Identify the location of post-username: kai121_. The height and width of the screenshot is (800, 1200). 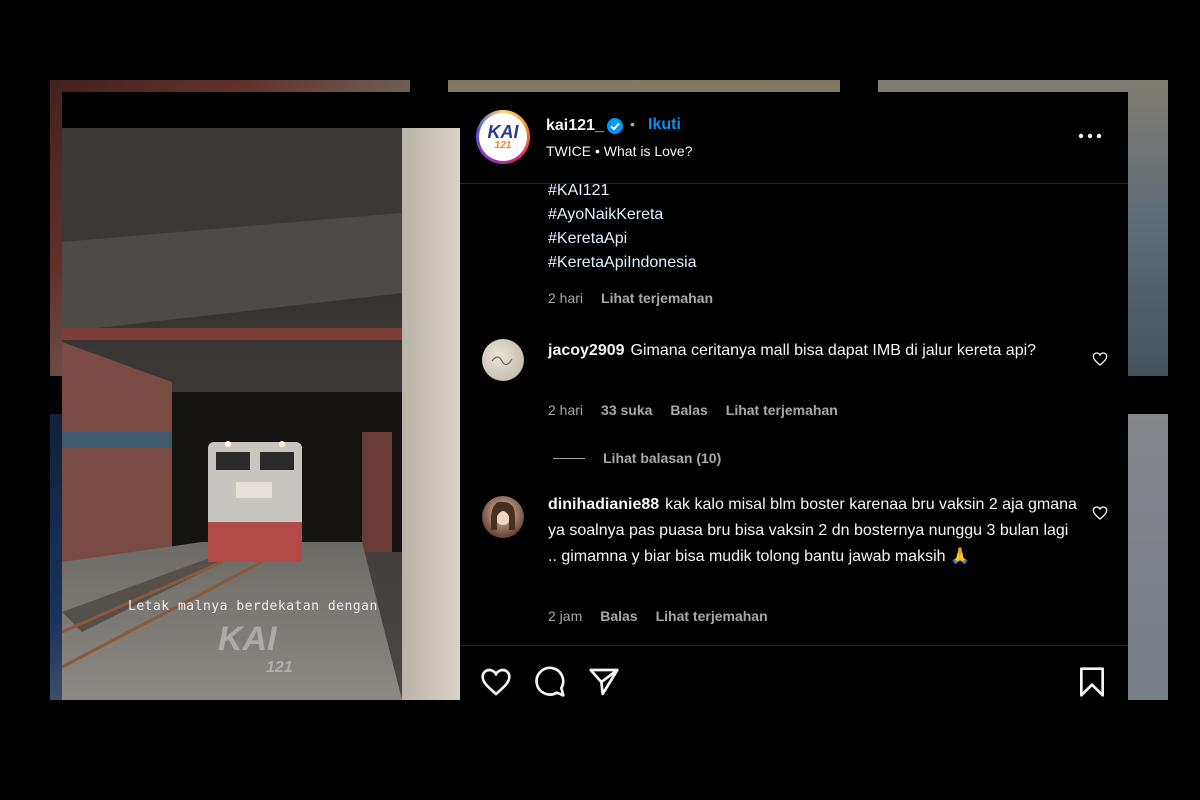
(575, 126).